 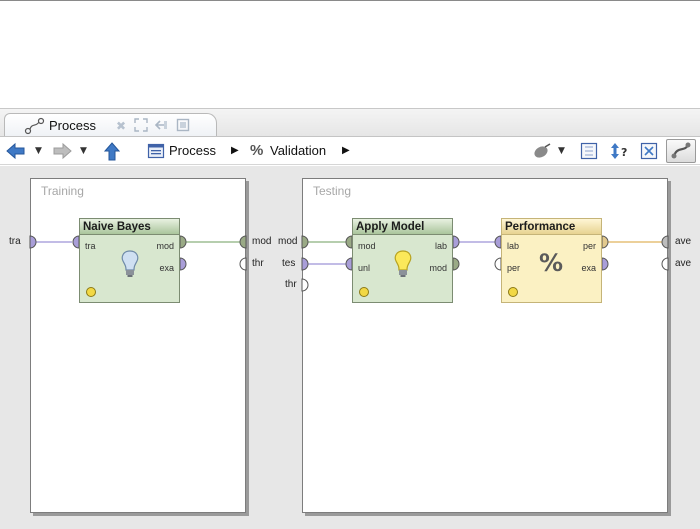 What do you see at coordinates (161, 126) in the screenshot?
I see `undock-icon` at bounding box center [161, 126].